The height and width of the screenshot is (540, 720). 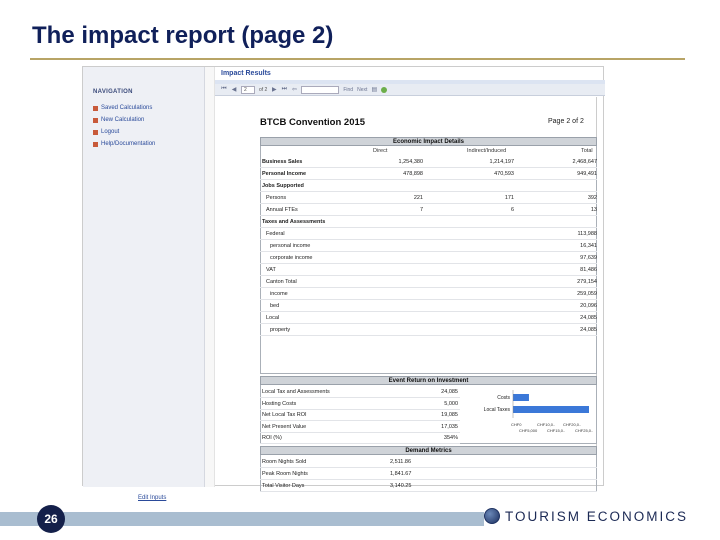 I want to click on row-label: bed, so click(x=275, y=306).